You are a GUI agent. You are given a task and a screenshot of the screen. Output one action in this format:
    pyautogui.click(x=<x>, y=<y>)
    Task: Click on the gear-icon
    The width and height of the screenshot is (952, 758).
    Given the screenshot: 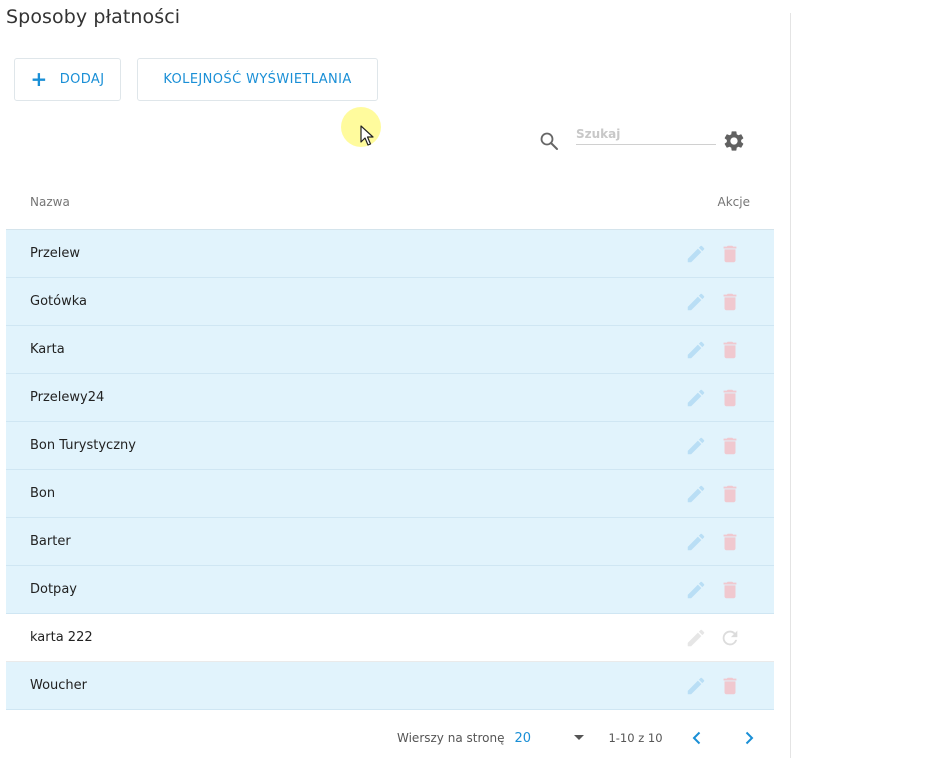 What is the action you would take?
    pyautogui.click(x=734, y=141)
    